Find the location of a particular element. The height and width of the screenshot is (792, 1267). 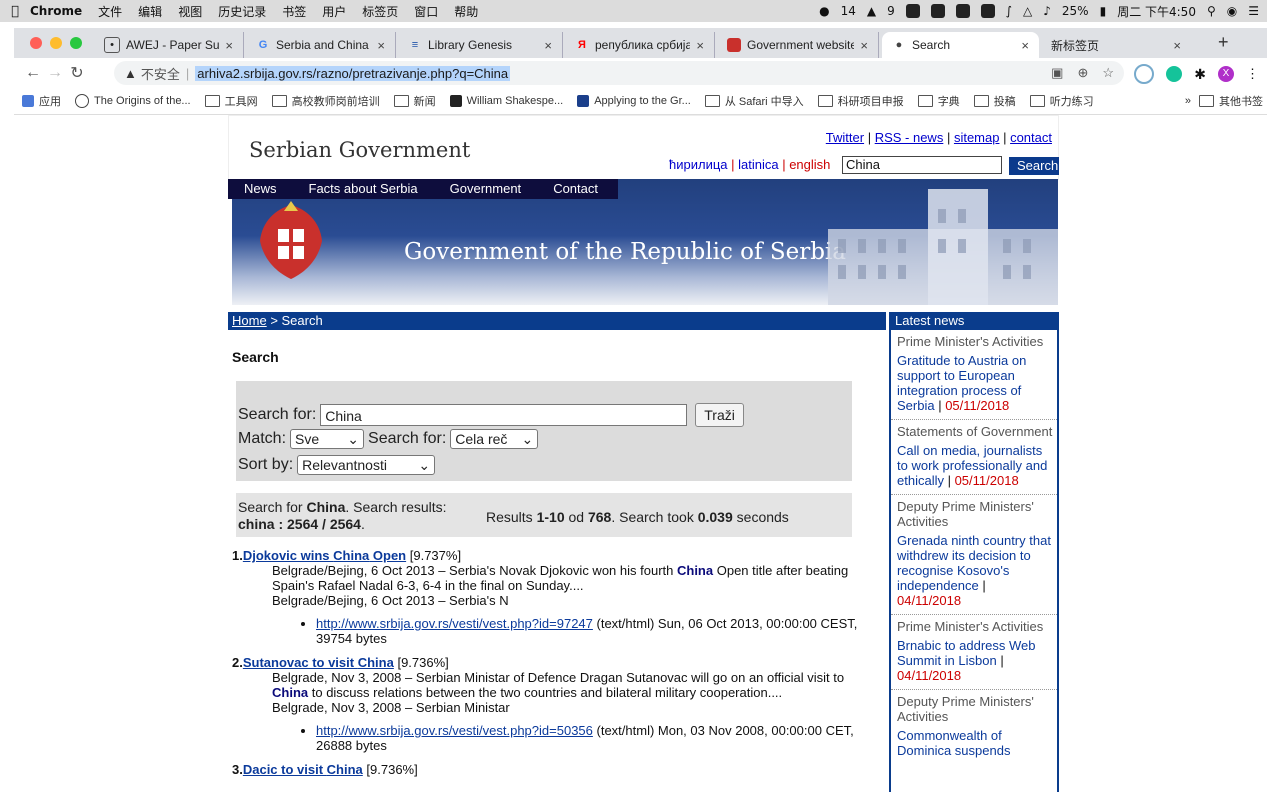

rss-link: RSS - news is located at coordinates (909, 137).